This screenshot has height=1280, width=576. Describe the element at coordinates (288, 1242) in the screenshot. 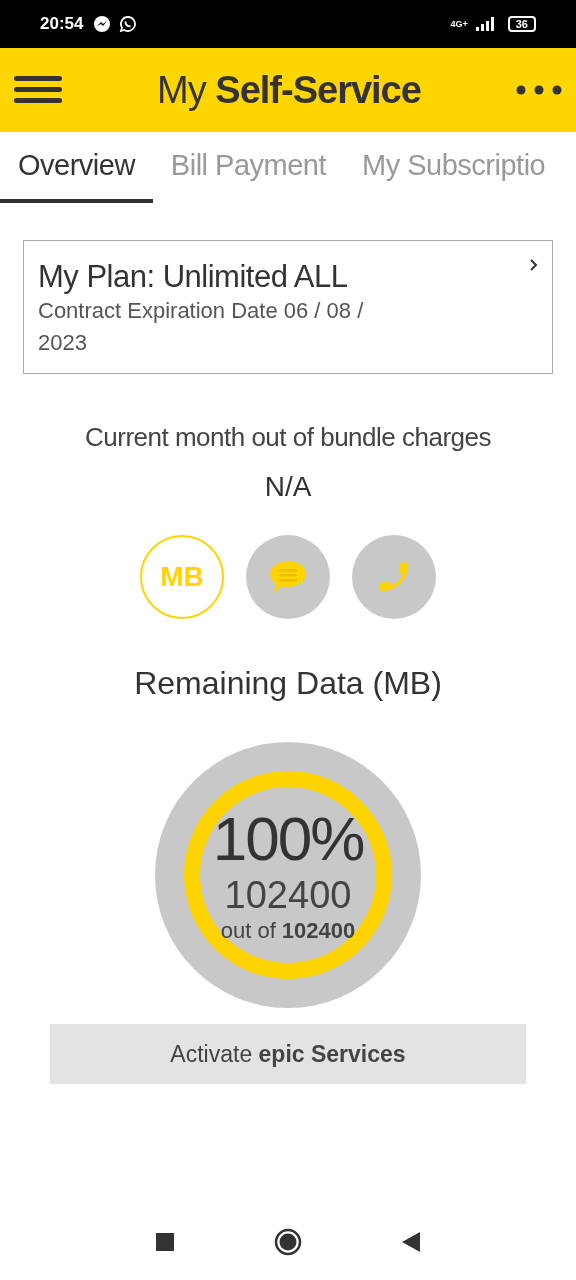

I see `home-icon` at that location.